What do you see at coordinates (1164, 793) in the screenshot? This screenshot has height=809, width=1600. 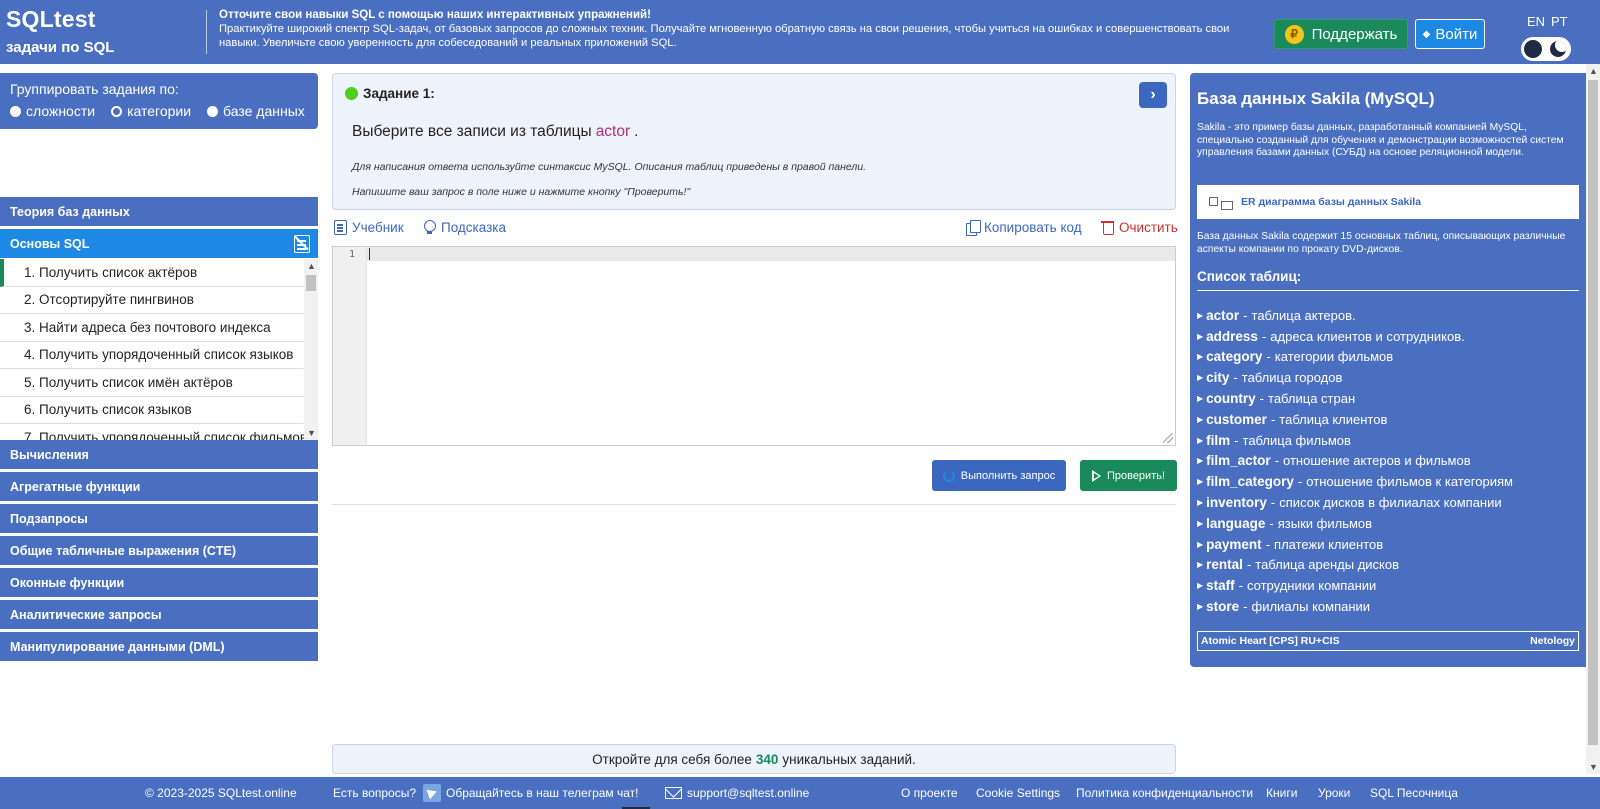 I see `footer-privacy-link: Политика конфиденциальности` at bounding box center [1164, 793].